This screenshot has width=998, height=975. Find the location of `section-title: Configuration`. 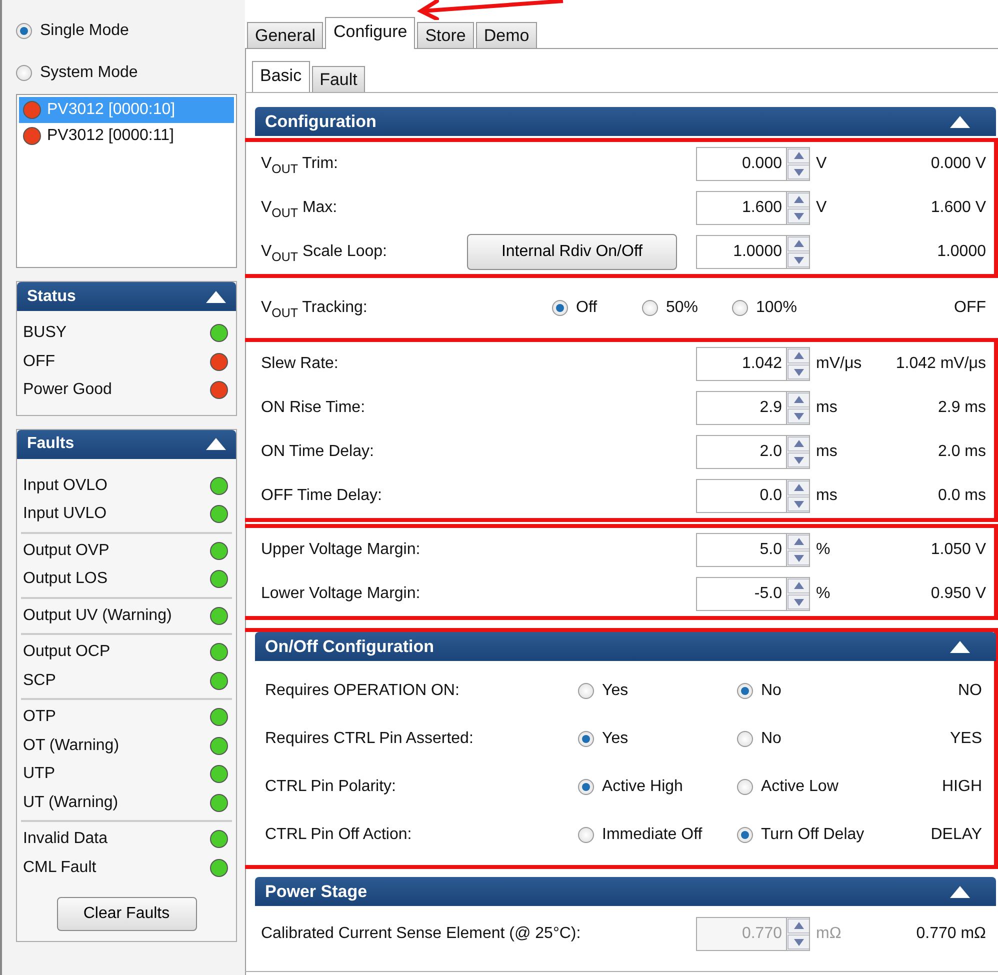

section-title: Configuration is located at coordinates (320, 121).